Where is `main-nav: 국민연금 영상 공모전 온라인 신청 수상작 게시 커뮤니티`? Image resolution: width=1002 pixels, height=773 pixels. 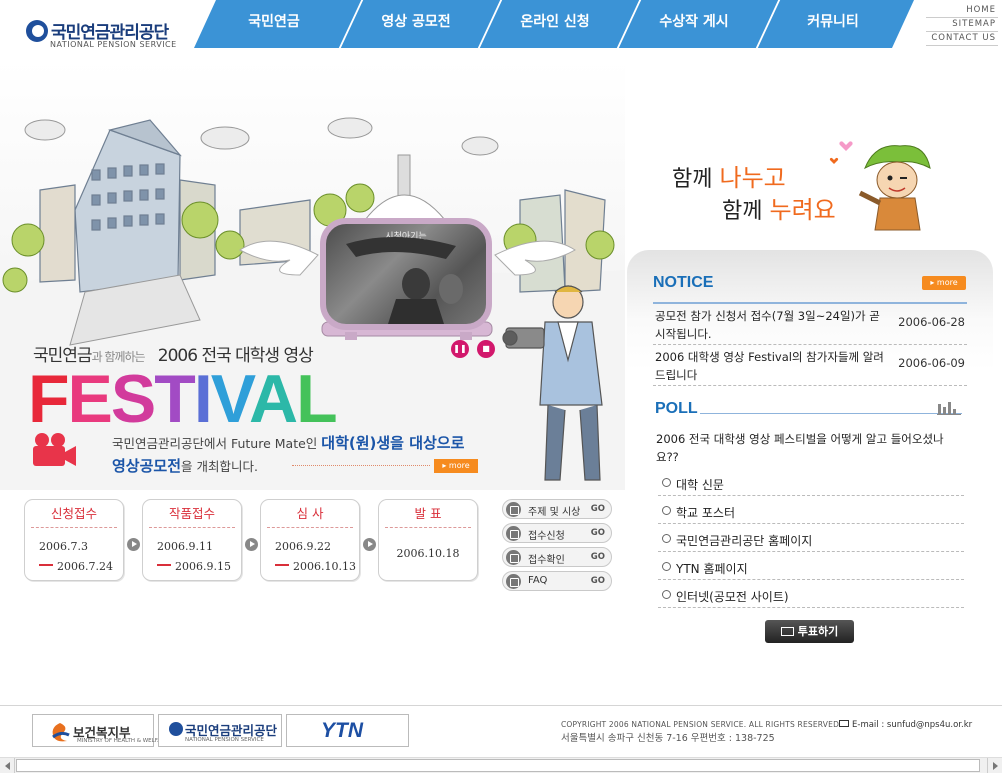
main-nav: 국민연금 영상 공모전 온라인 신청 수상작 게시 커뮤니티 is located at coordinates (554, 24).